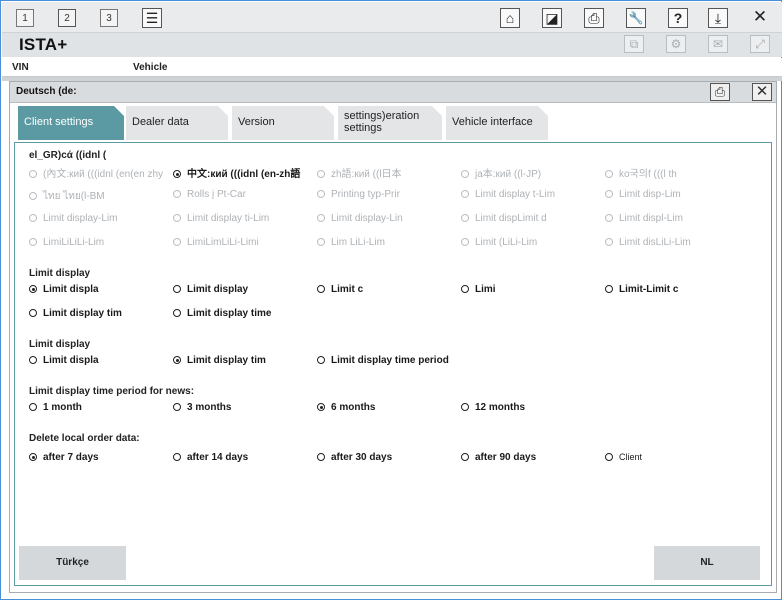 The image size is (782, 600). I want to click on delete-after-7-days: after 7 days, so click(64, 457).